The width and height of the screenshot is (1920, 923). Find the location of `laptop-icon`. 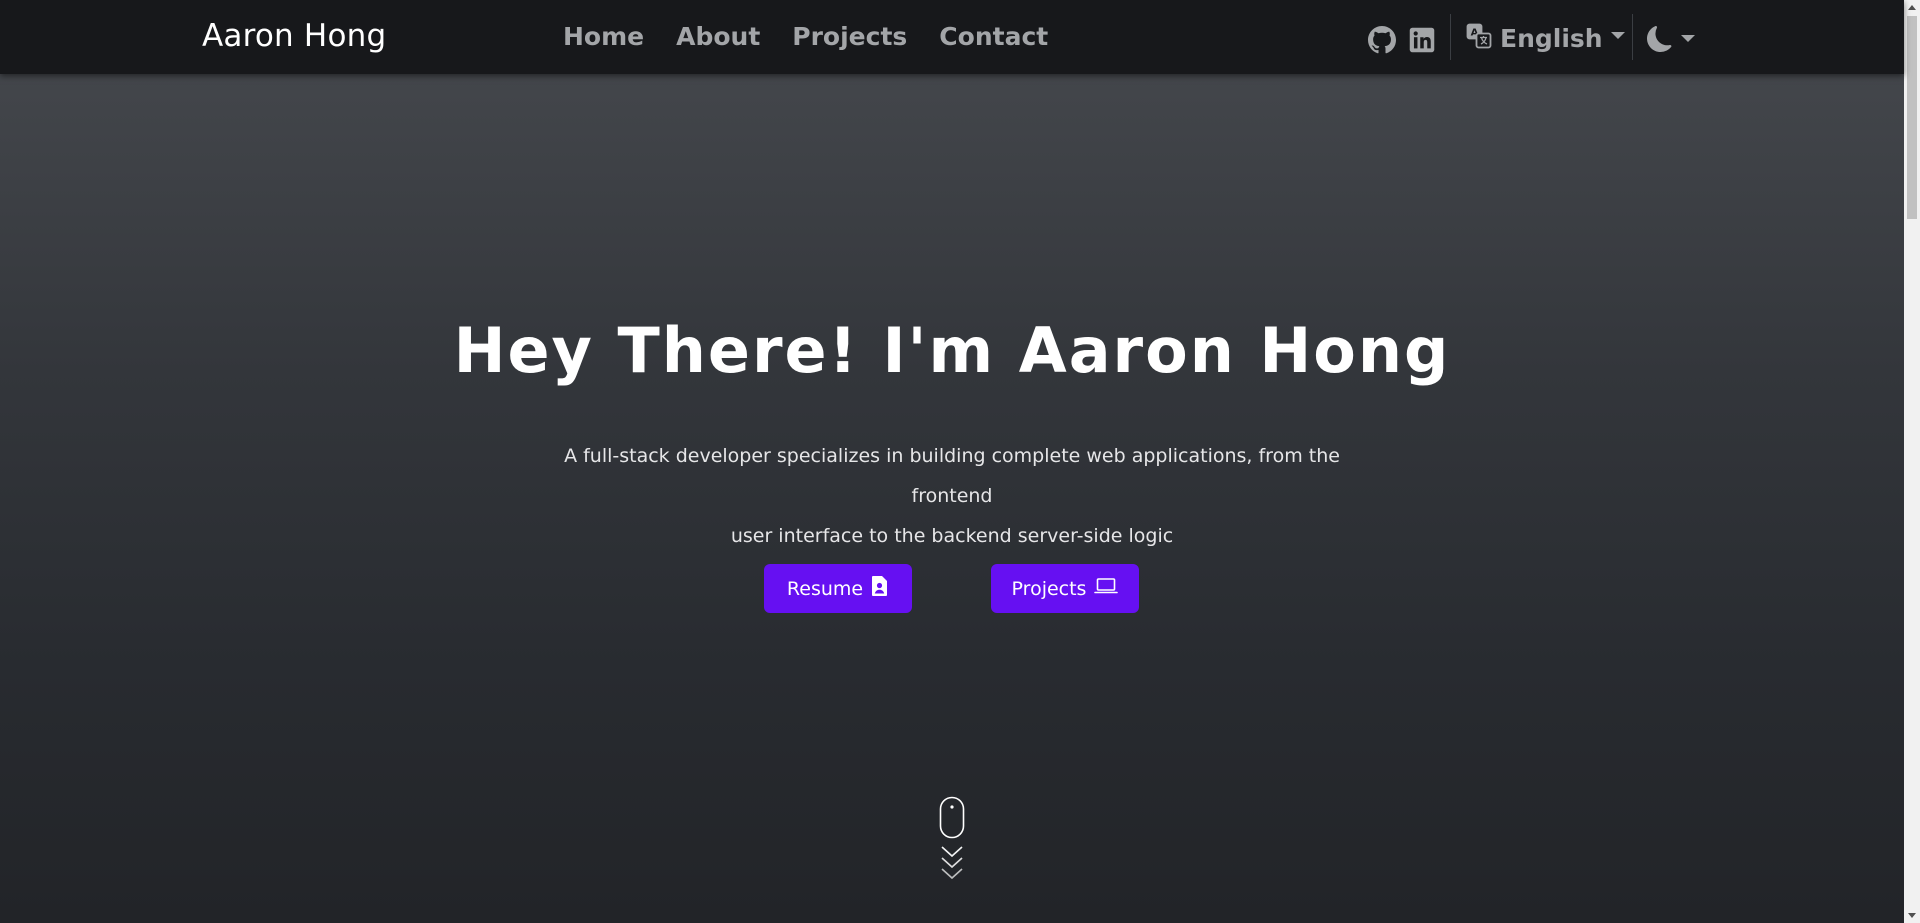

laptop-icon is located at coordinates (1106, 588).